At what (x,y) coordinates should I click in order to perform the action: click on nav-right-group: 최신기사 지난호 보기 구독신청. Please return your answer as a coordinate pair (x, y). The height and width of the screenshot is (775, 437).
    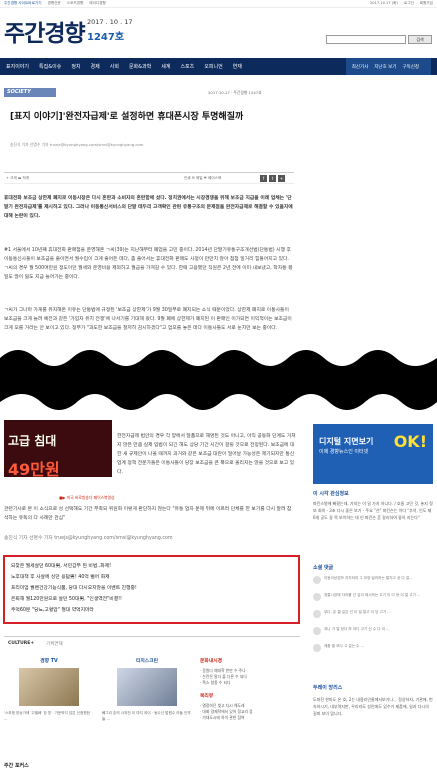
    Looking at the image, I should click on (388, 66).